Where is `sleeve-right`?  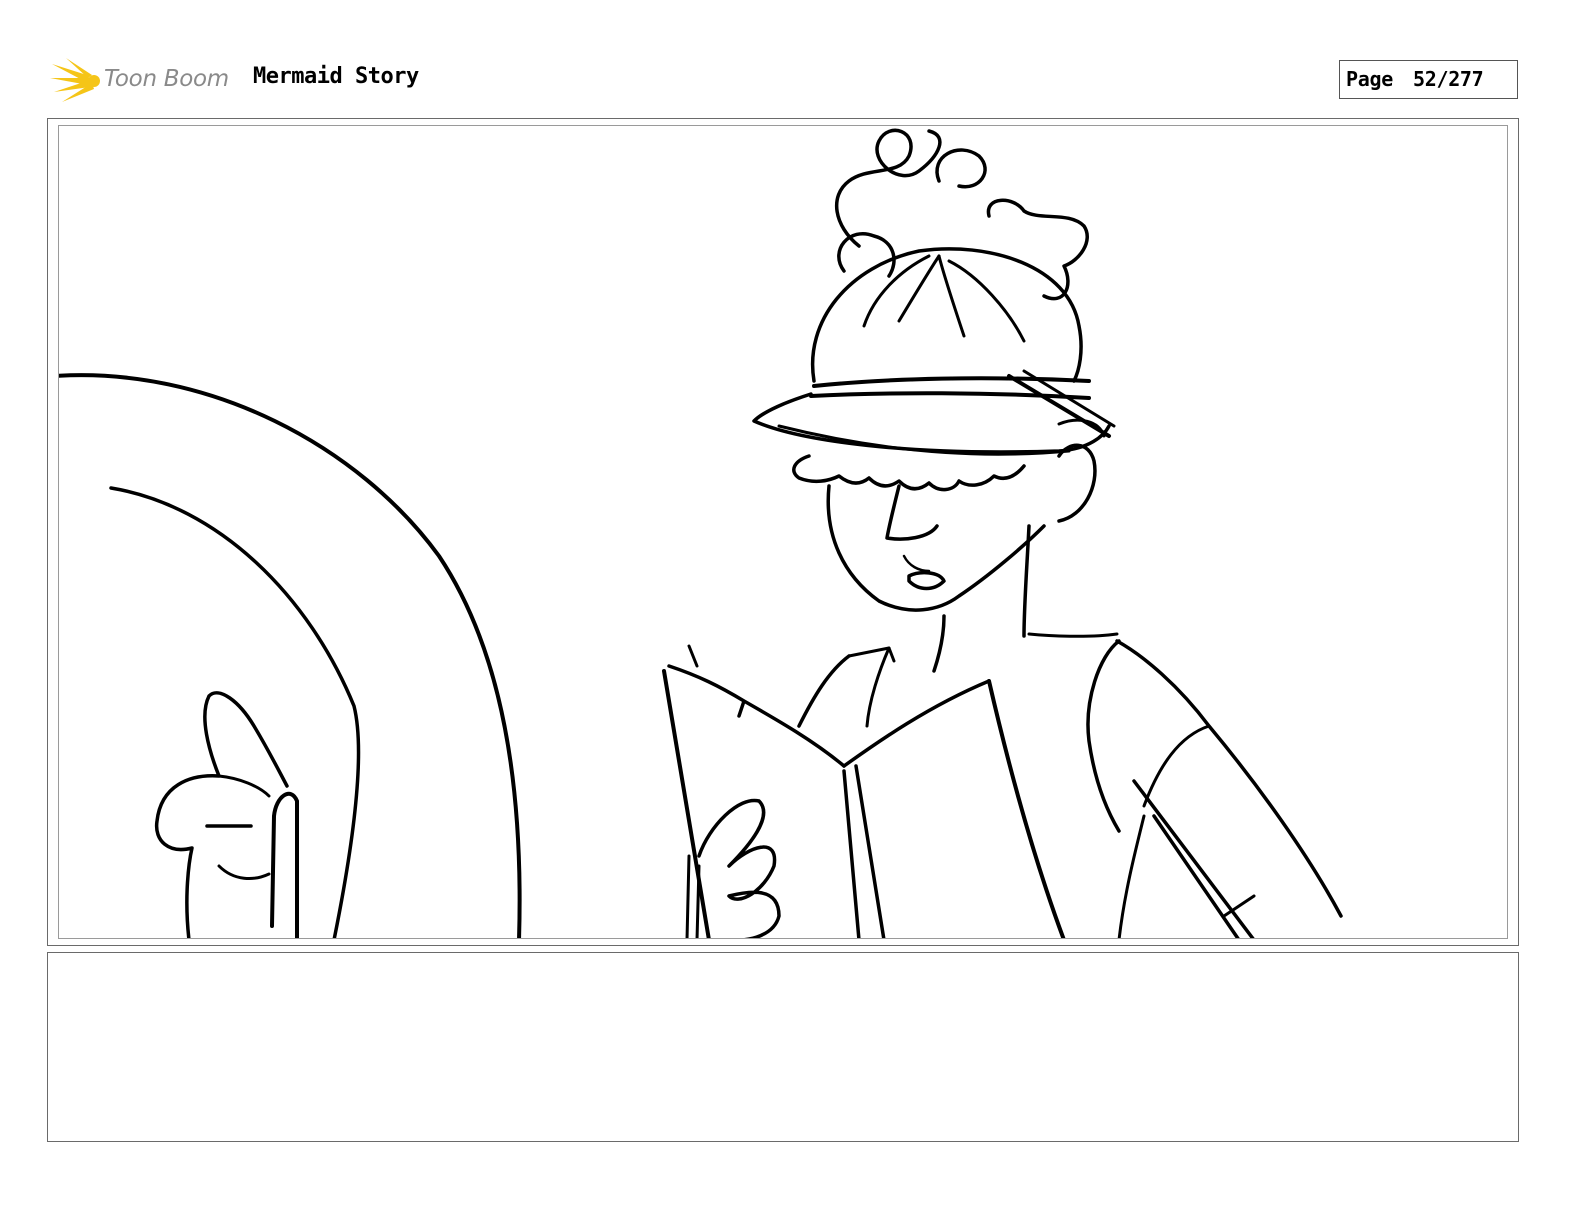 sleeve-right is located at coordinates (1176, 766).